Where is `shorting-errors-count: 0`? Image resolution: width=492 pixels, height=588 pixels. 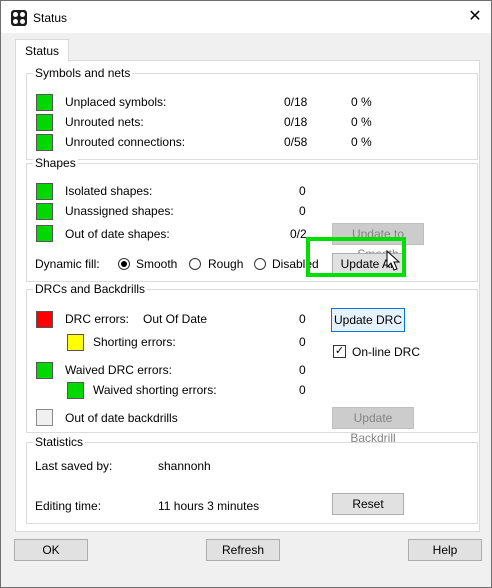 shorting-errors-count: 0 is located at coordinates (302, 342).